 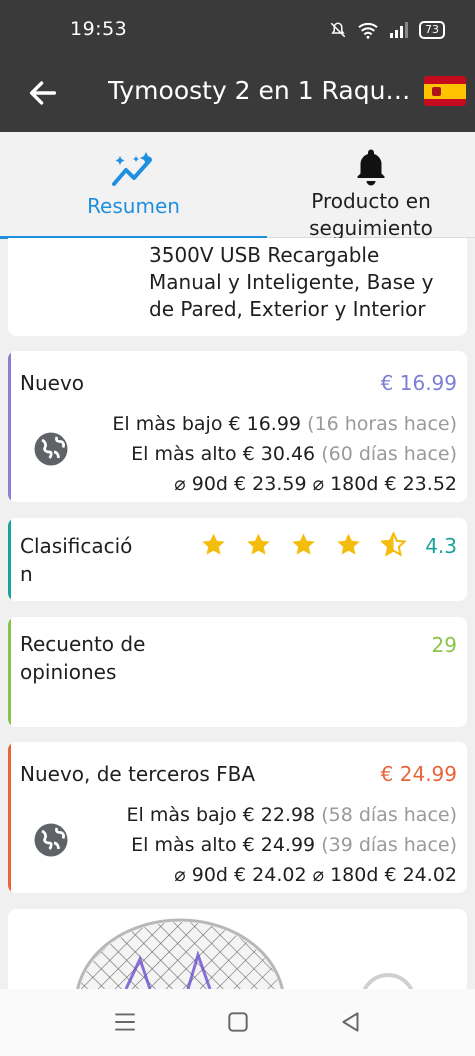 What do you see at coordinates (315, 484) in the screenshot?
I see `nuevo-average-row: ⌀ 90d € 23.59 ⌀ 180d € 23.52` at bounding box center [315, 484].